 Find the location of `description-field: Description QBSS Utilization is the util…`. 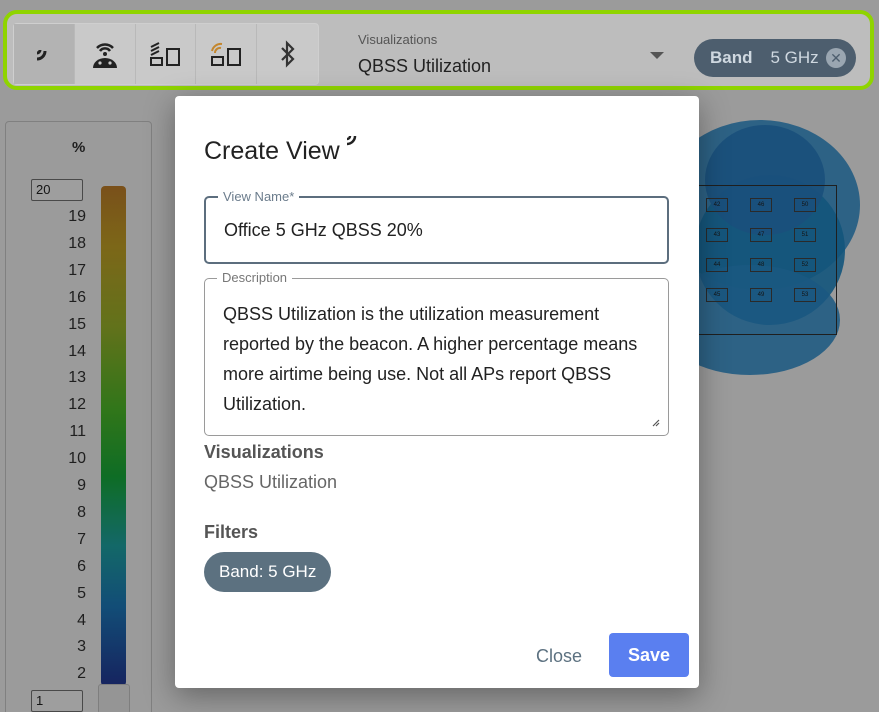

description-field: Description QBSS Utilization is the util… is located at coordinates (436, 353).